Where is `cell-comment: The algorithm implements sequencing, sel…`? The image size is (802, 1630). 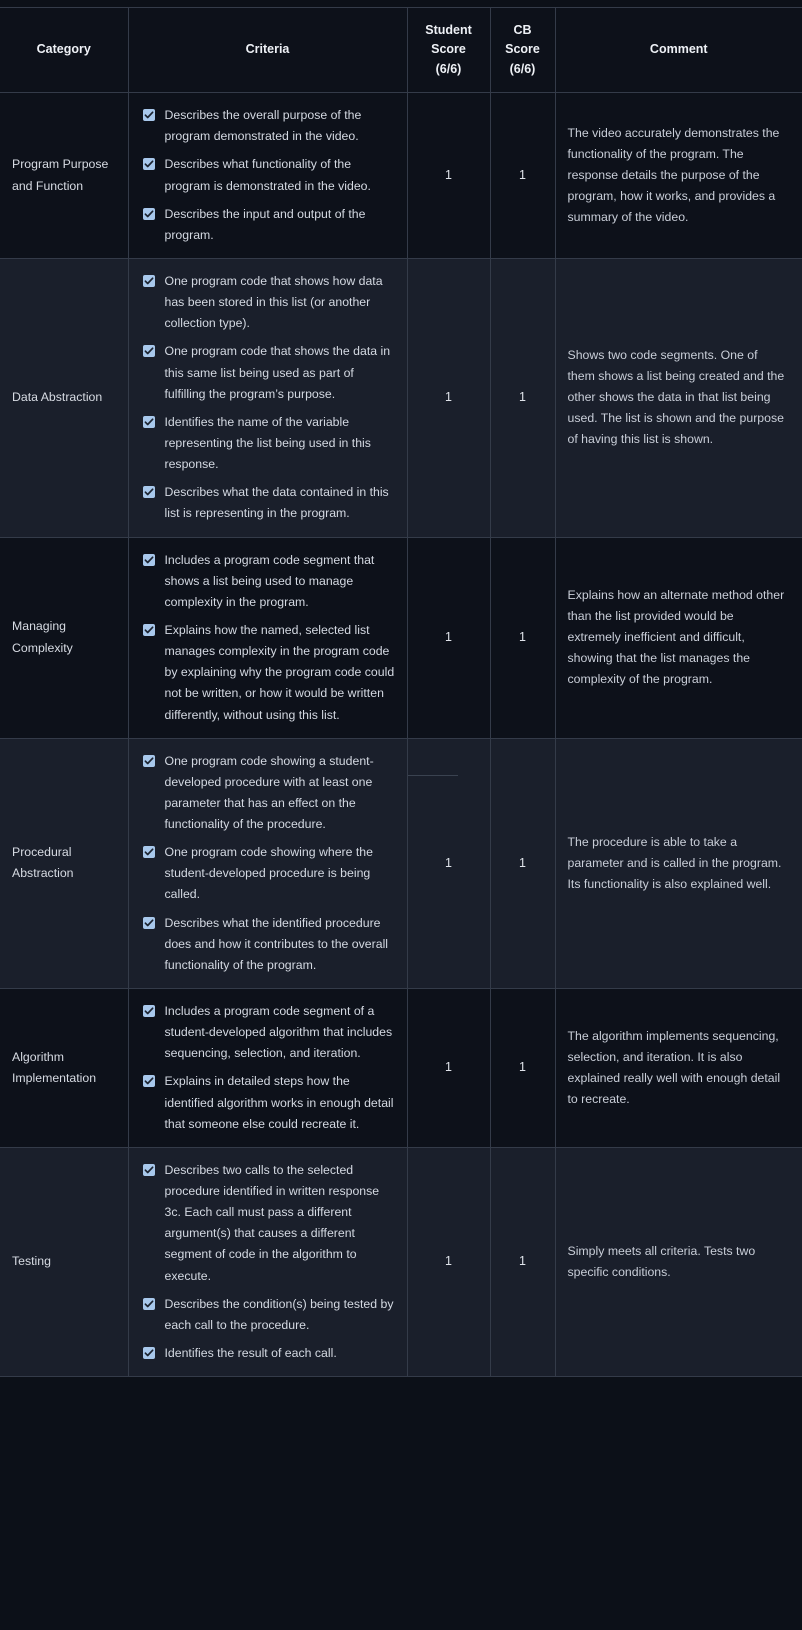 cell-comment: The algorithm implements sequencing, sel… is located at coordinates (678, 1068).